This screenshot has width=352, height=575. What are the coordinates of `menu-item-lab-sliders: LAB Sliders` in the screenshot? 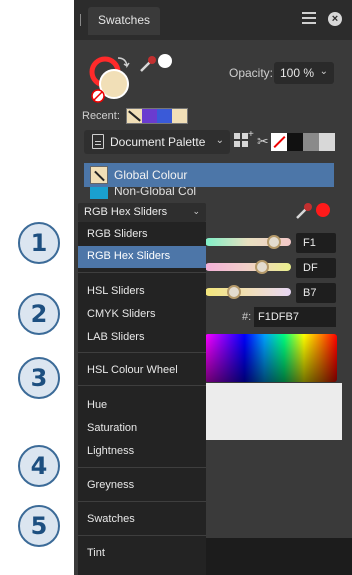 It's located at (142, 338).